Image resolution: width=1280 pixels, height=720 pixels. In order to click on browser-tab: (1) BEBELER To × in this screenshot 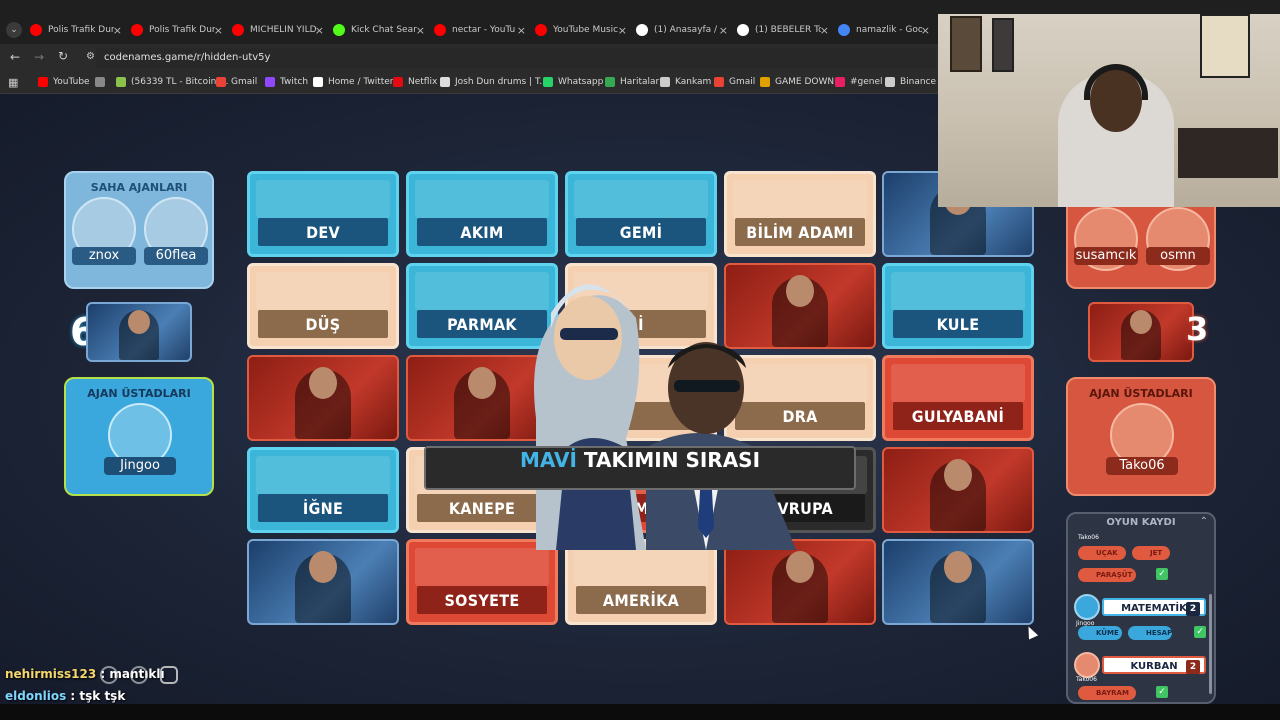, I will do `click(783, 30)`.